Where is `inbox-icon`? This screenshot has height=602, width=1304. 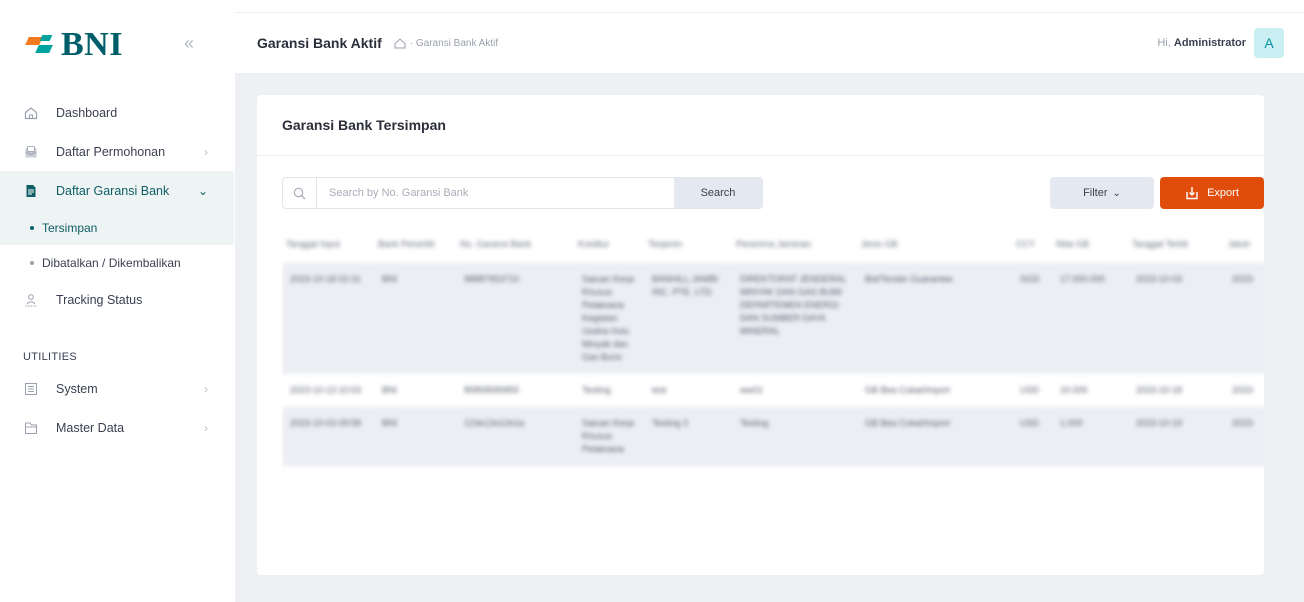
inbox-icon is located at coordinates (31, 152).